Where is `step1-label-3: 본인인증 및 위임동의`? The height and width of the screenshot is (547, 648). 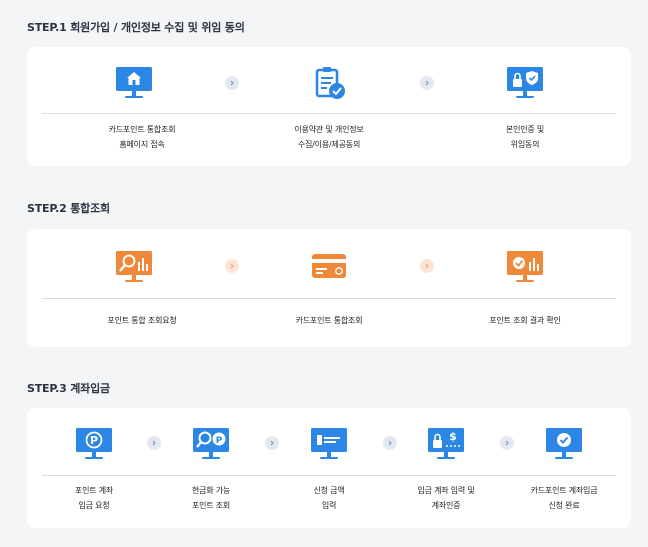
step1-label-3: 본인인증 및 위임동의 is located at coordinates (525, 137).